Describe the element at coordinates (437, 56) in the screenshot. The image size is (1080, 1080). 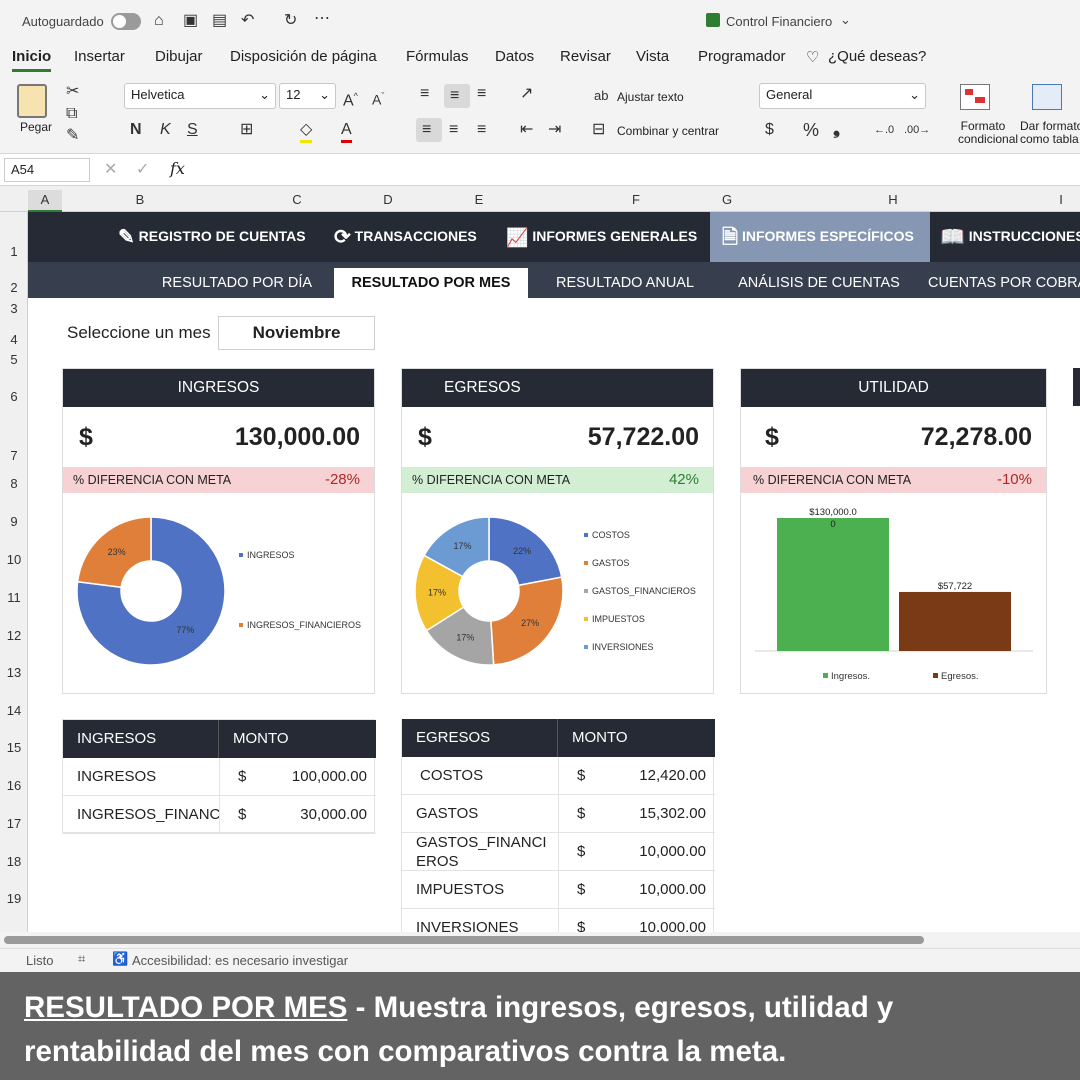
I see `tab-formulas: Fórmulas` at that location.